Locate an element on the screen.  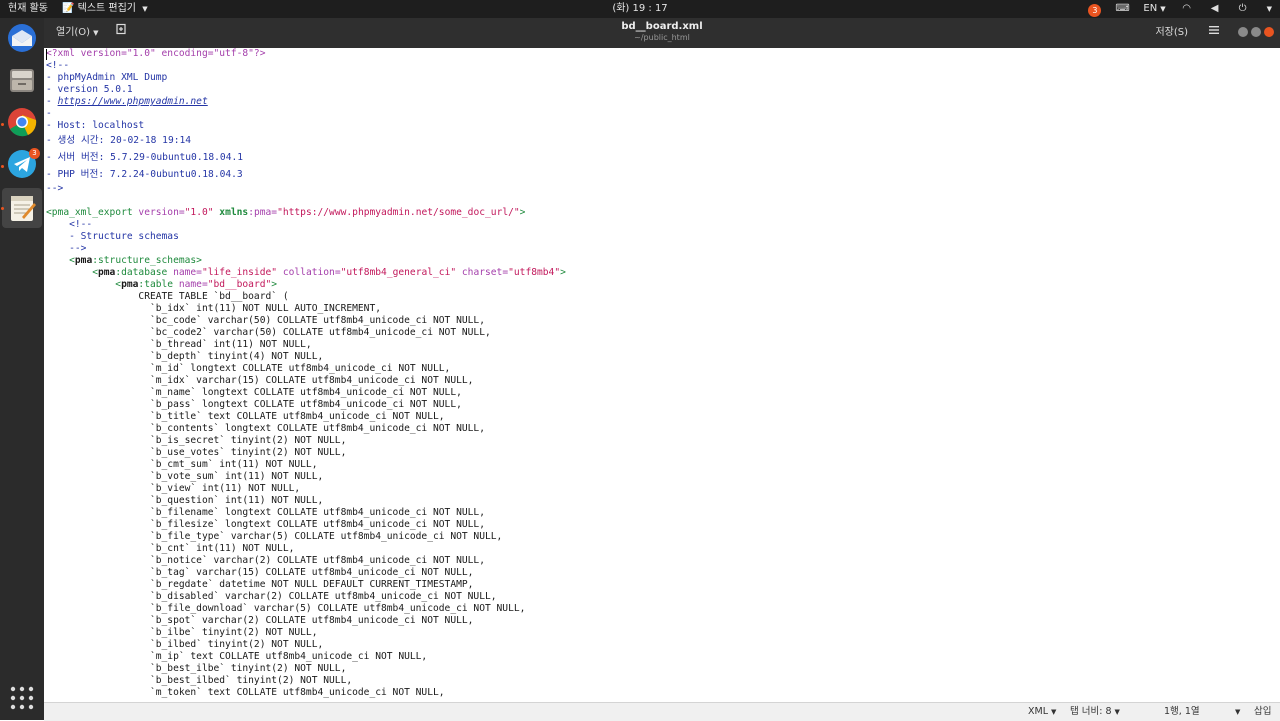
language-selector: XML ▼ is located at coordinates (1042, 712).